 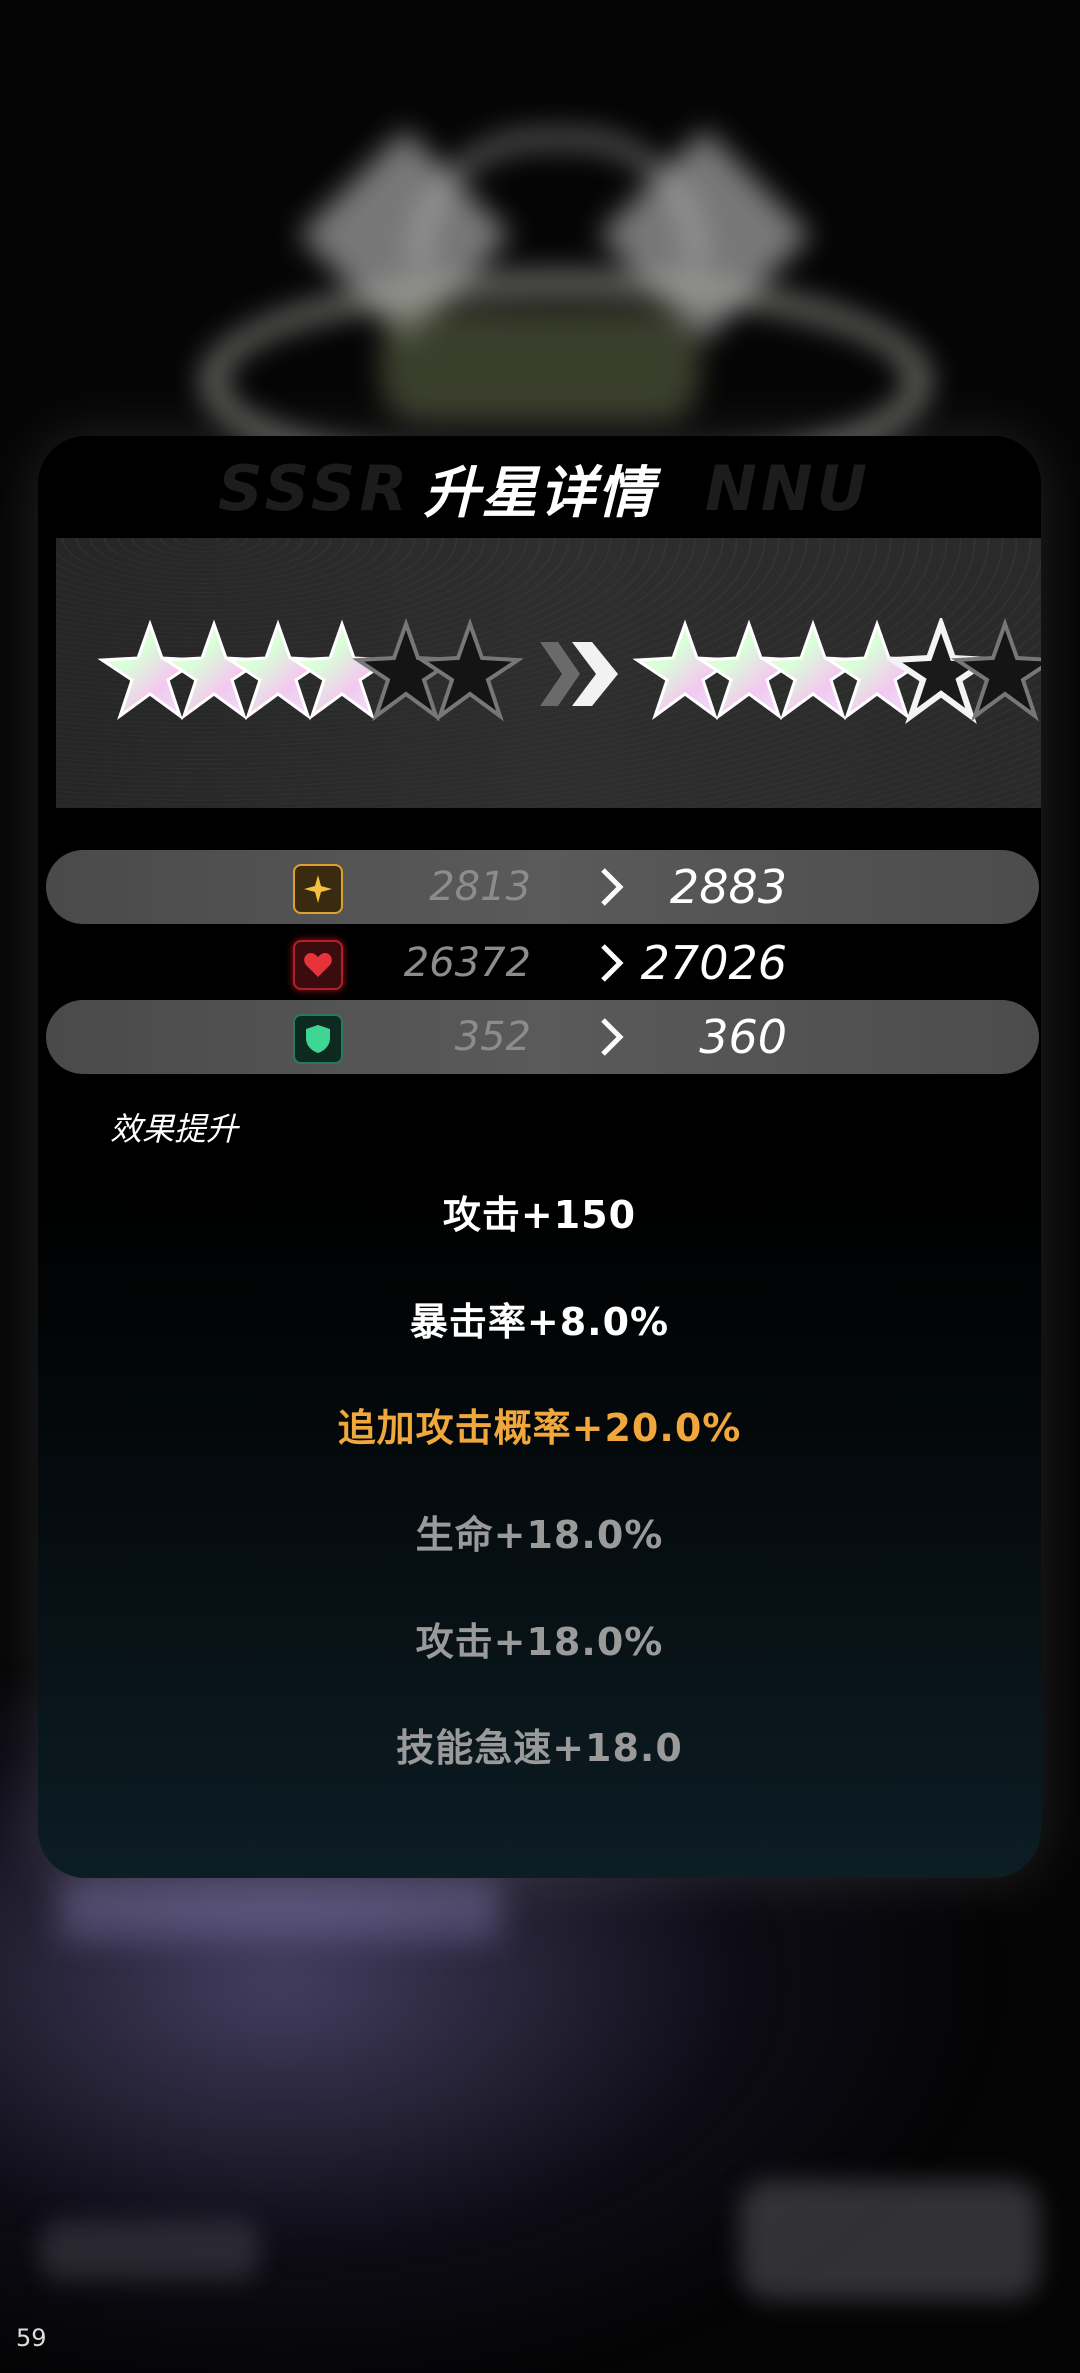 I want to click on stat-old-value: 26372, so click(x=467, y=963).